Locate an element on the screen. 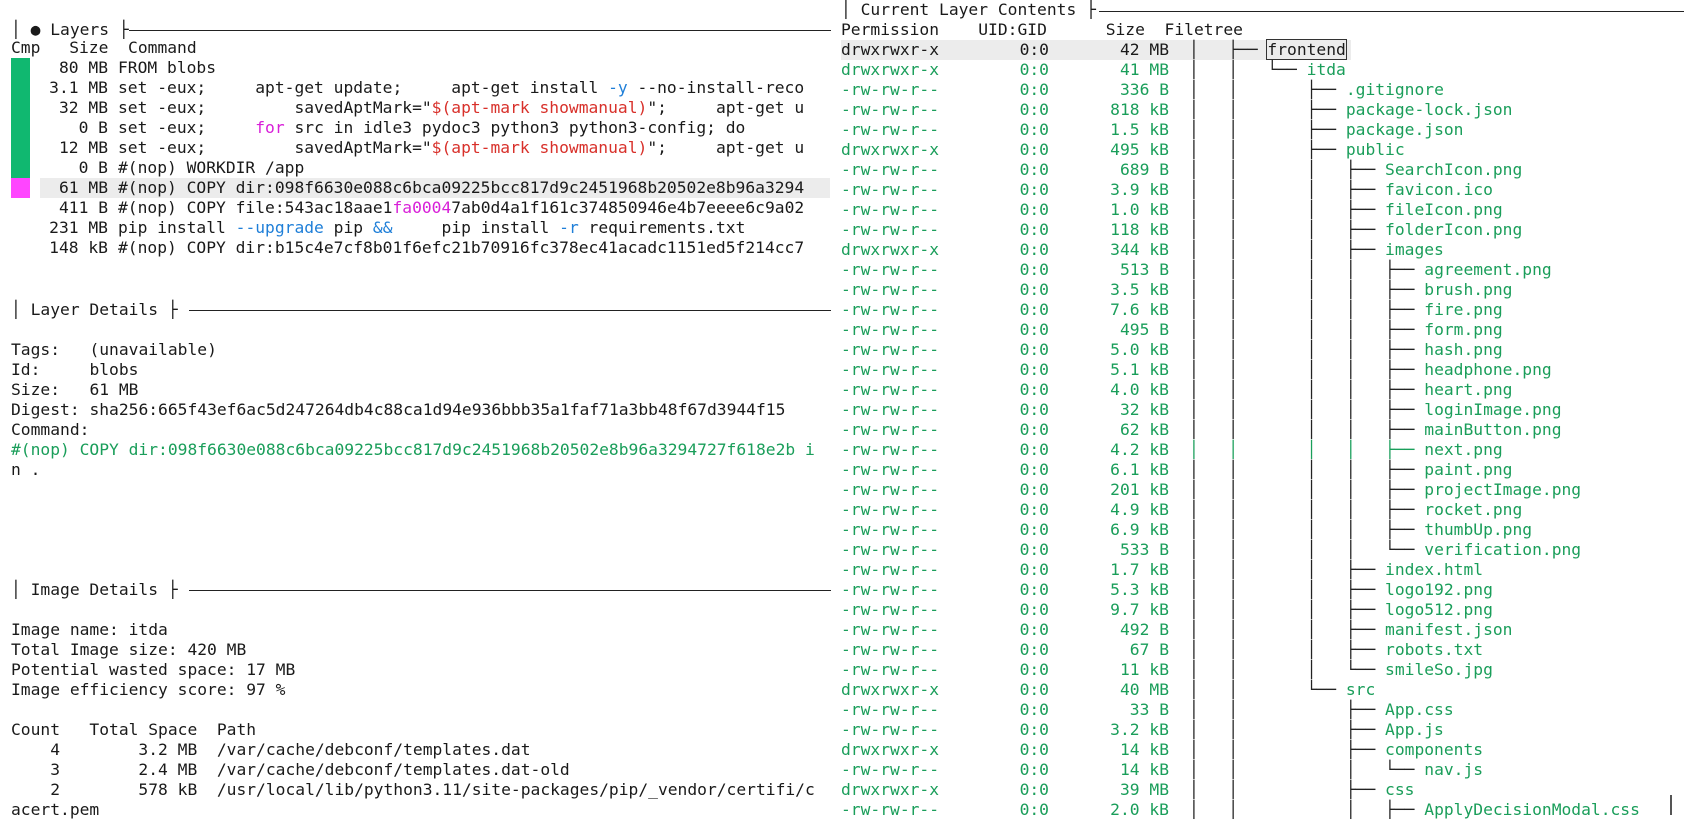 The width and height of the screenshot is (1688, 820). file-row: -rw-rw-r-- 0:0 9.7 kB │ │ │ ├── logo512.png is located at coordinates (1264, 610).